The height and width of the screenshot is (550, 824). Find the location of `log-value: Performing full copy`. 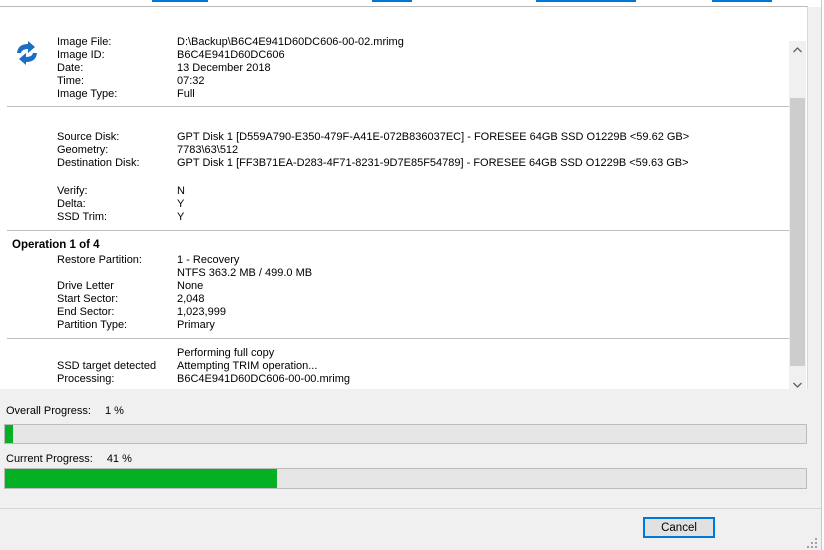

log-value: Performing full copy is located at coordinates (226, 353).